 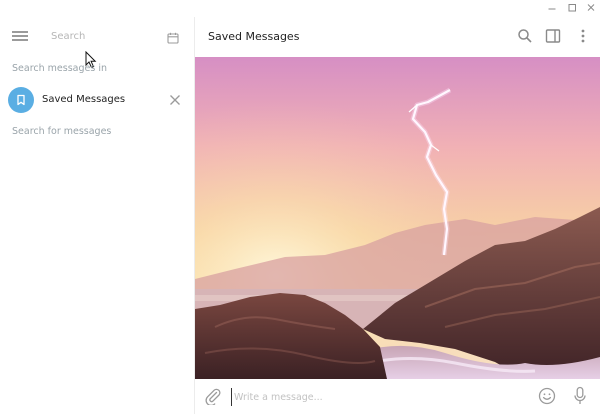 What do you see at coordinates (84, 99) in the screenshot?
I see `chat-name: Saved Messages` at bounding box center [84, 99].